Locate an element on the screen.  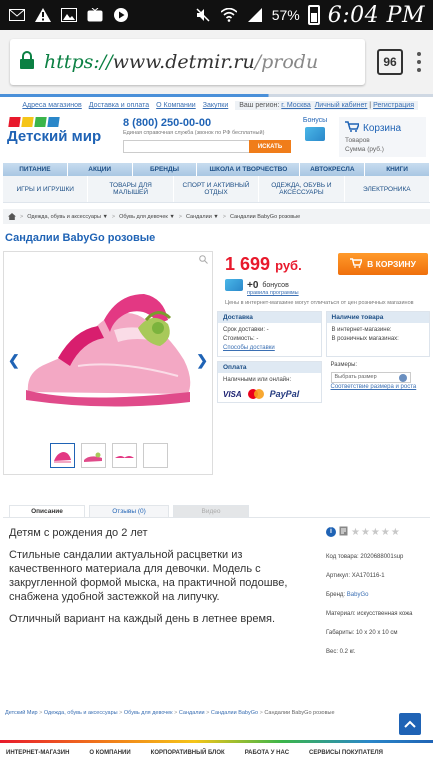
zoom-icon is located at coordinates (203, 260).